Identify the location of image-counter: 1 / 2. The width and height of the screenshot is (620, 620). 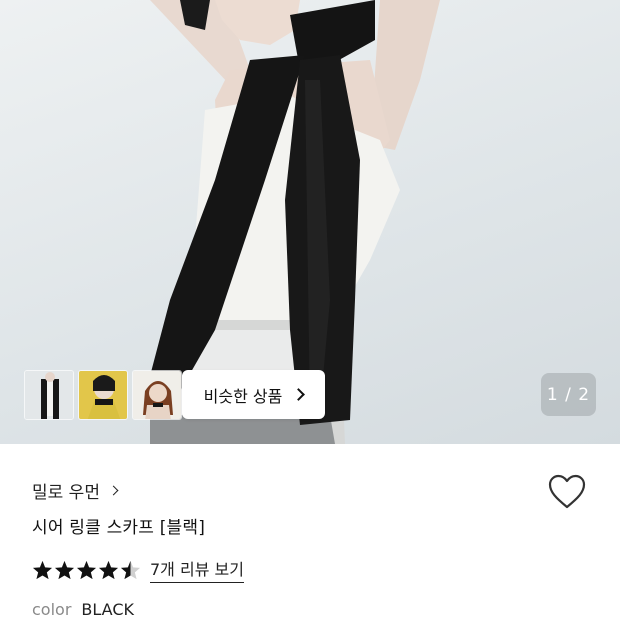
(568, 394).